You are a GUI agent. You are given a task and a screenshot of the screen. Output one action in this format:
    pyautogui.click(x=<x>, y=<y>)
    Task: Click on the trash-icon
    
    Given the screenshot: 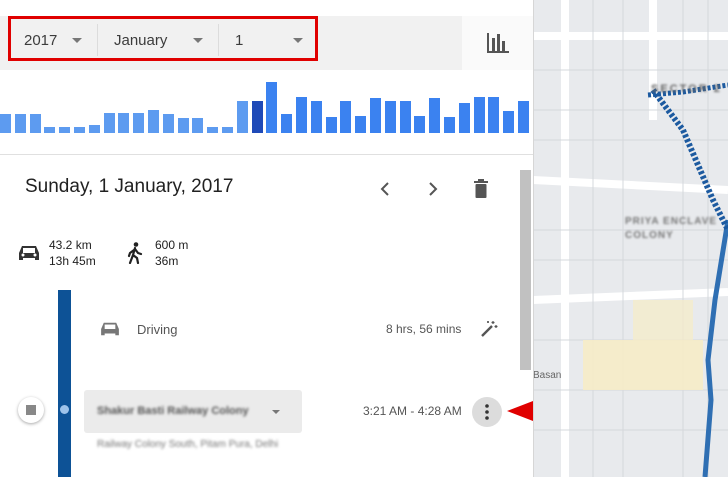 What is the action you would take?
    pyautogui.click(x=481, y=188)
    